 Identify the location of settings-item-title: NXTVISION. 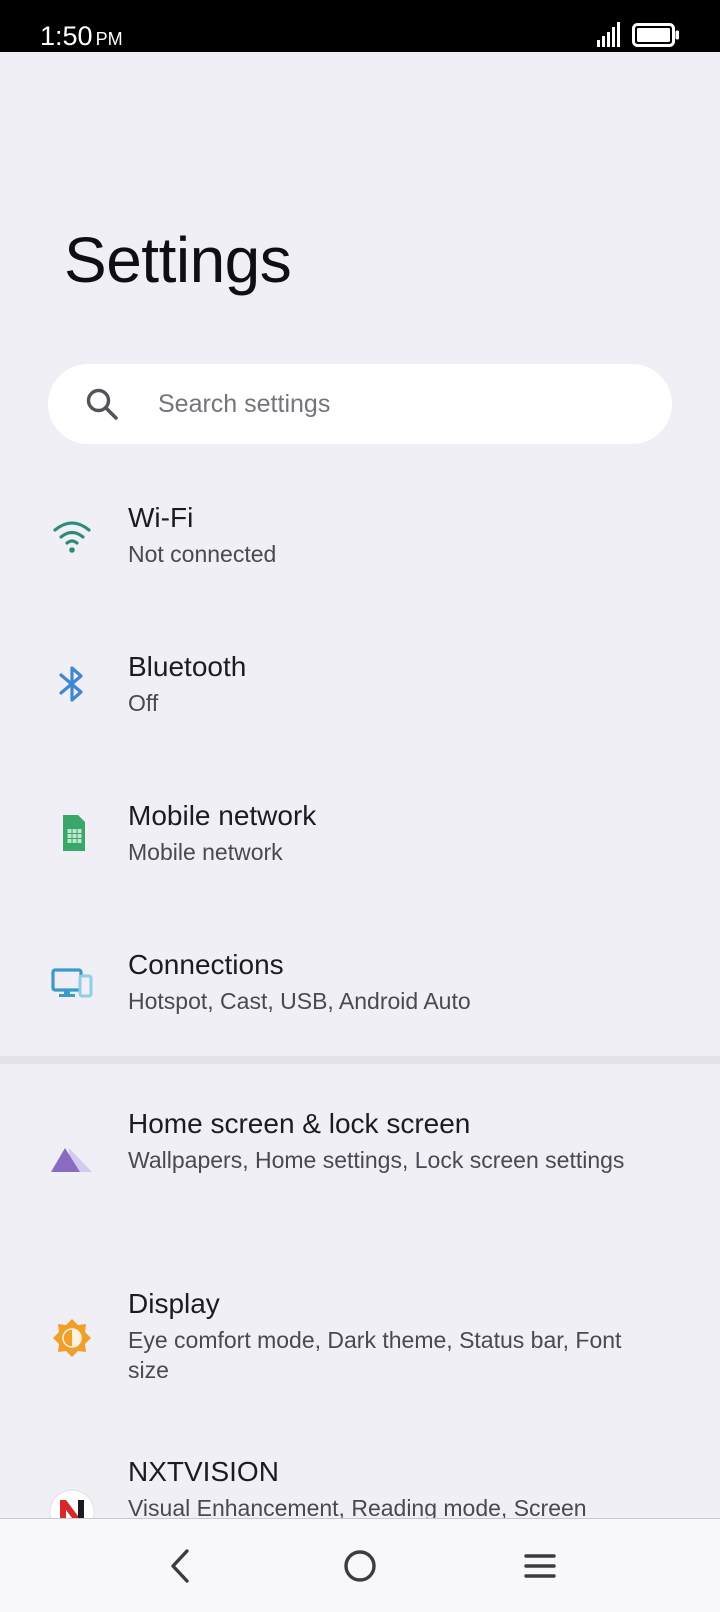
(203, 1471).